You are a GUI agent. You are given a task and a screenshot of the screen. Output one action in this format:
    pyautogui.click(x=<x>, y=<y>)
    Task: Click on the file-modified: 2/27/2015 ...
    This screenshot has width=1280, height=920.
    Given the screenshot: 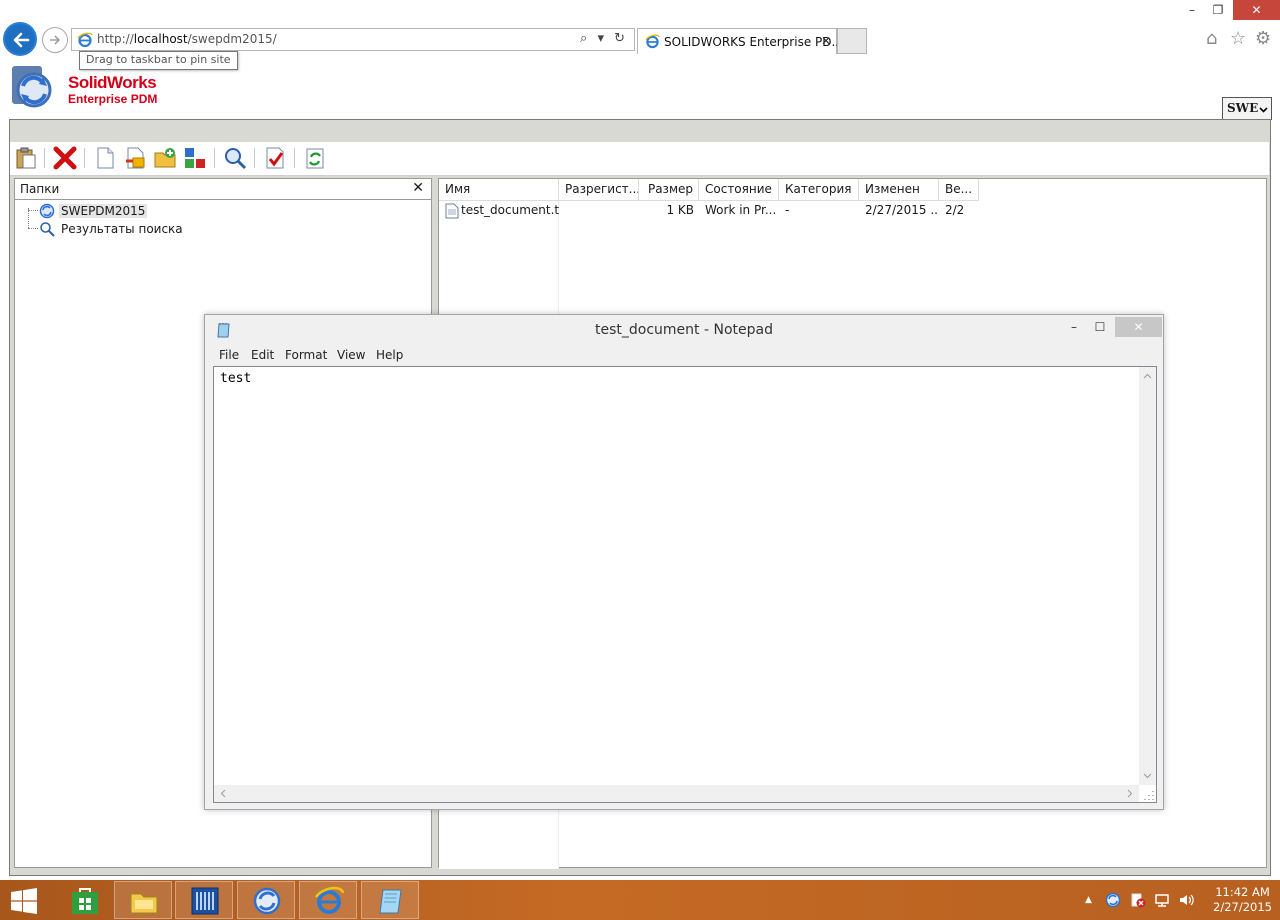 What is the action you would take?
    pyautogui.click(x=901, y=210)
    